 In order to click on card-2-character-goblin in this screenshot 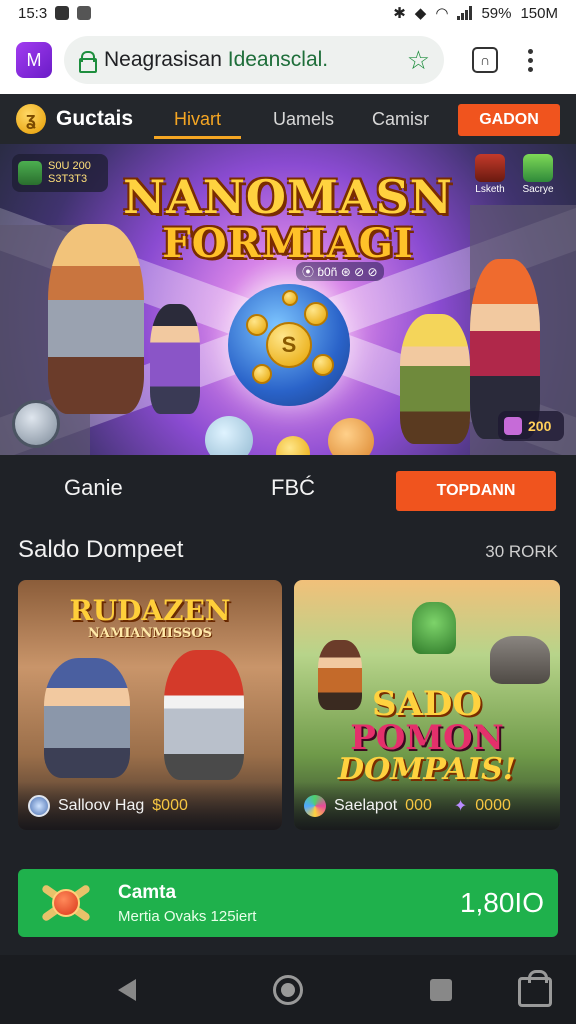, I will do `click(434, 628)`.